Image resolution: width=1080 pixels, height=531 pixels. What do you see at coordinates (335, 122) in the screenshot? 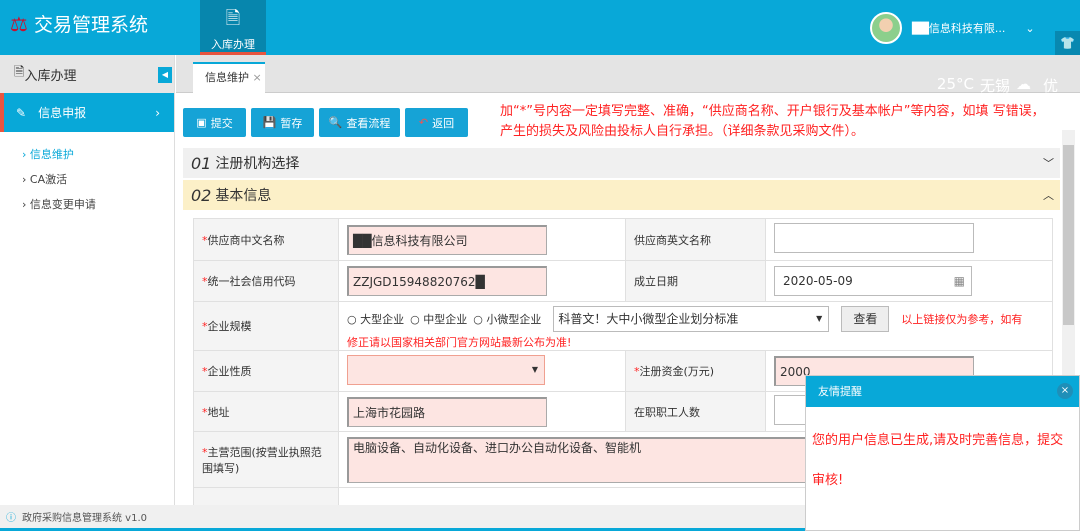
I see `search-icon: 🔍` at bounding box center [335, 122].